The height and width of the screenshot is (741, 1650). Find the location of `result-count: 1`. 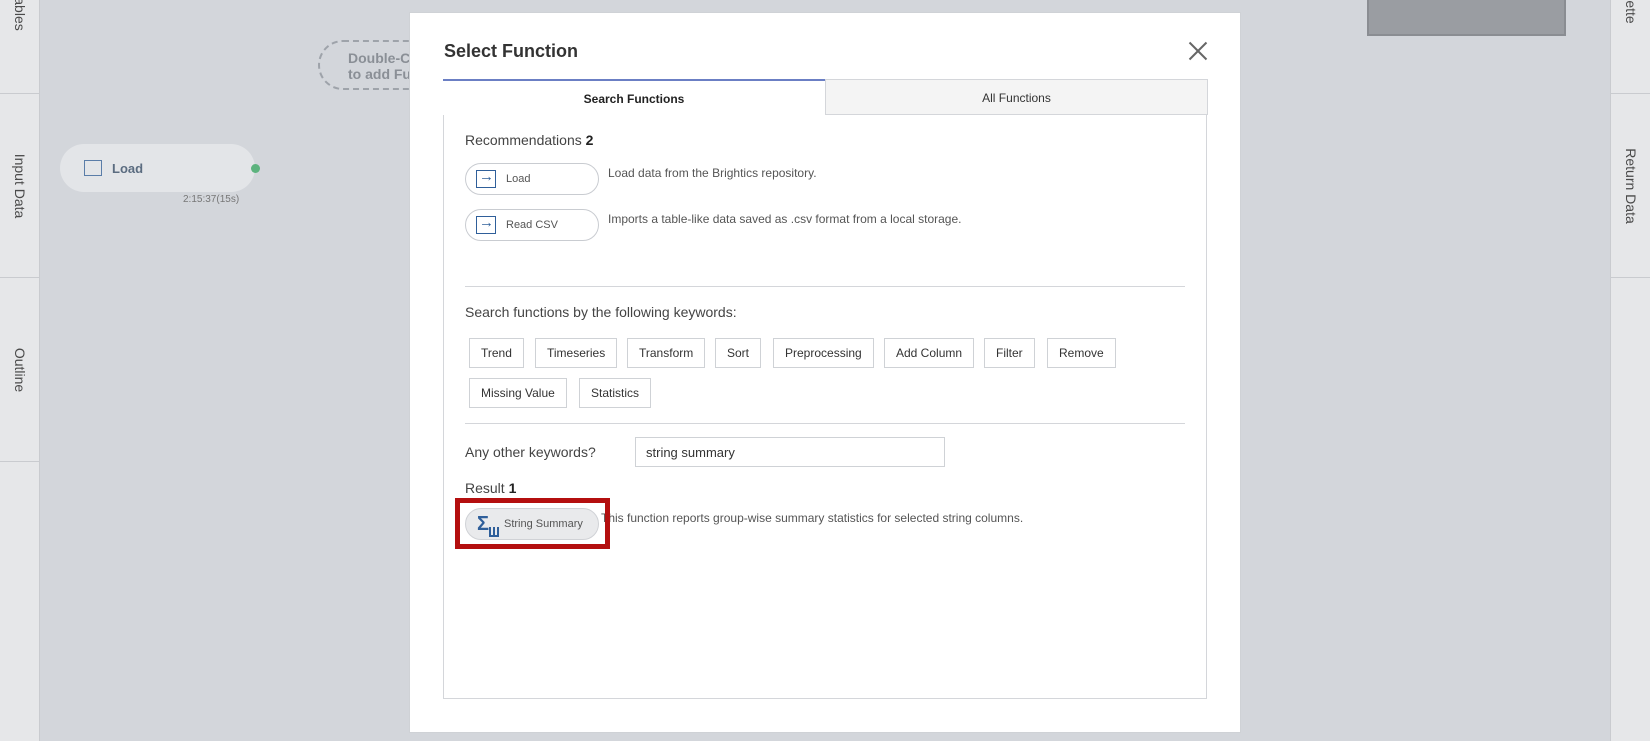

result-count: 1 is located at coordinates (512, 488).